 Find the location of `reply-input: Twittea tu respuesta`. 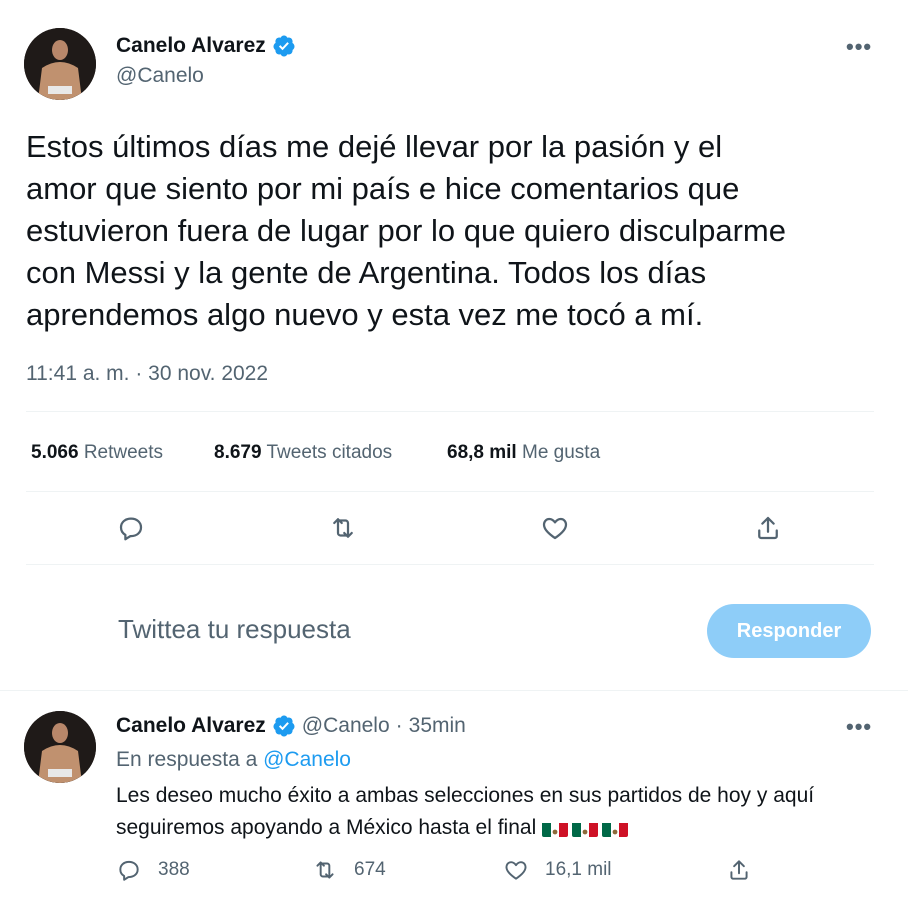

reply-input: Twittea tu respuesta is located at coordinates (398, 629).